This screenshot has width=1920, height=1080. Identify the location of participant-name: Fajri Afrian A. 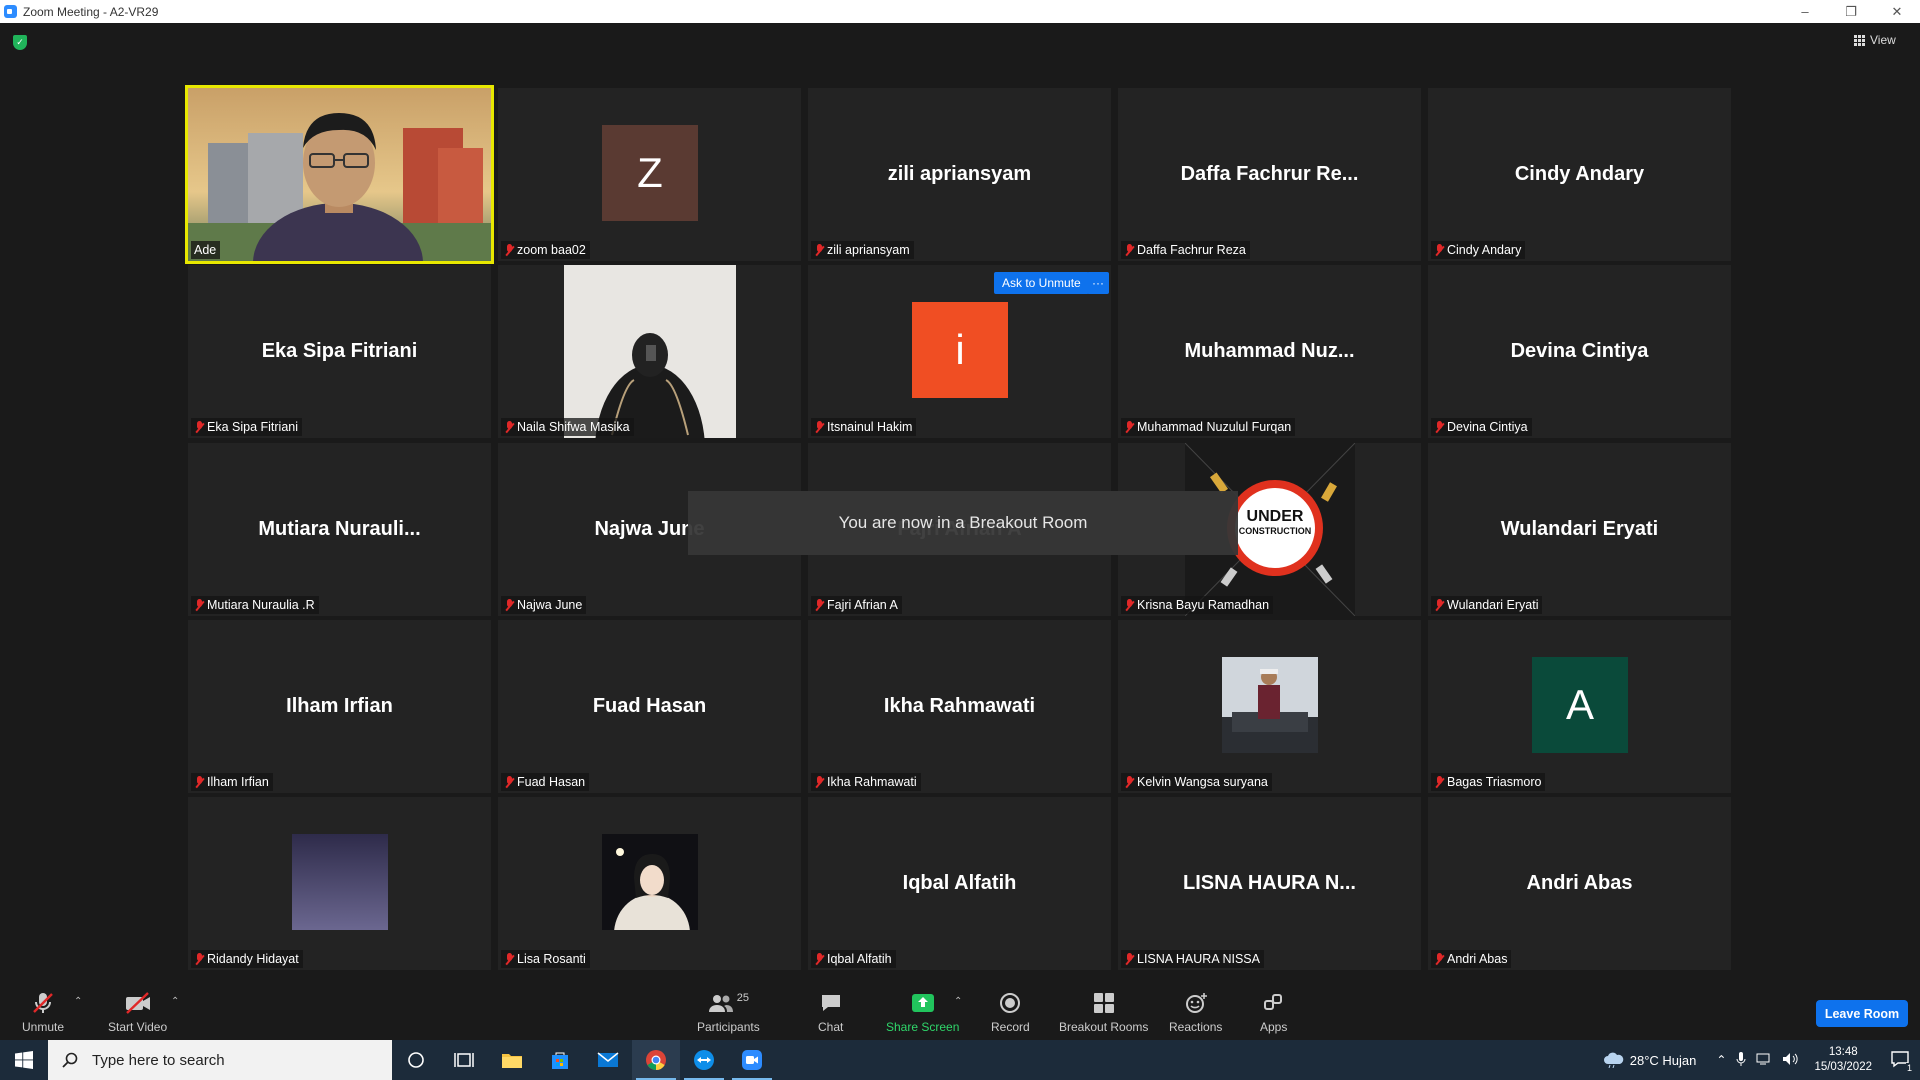
(862, 605).